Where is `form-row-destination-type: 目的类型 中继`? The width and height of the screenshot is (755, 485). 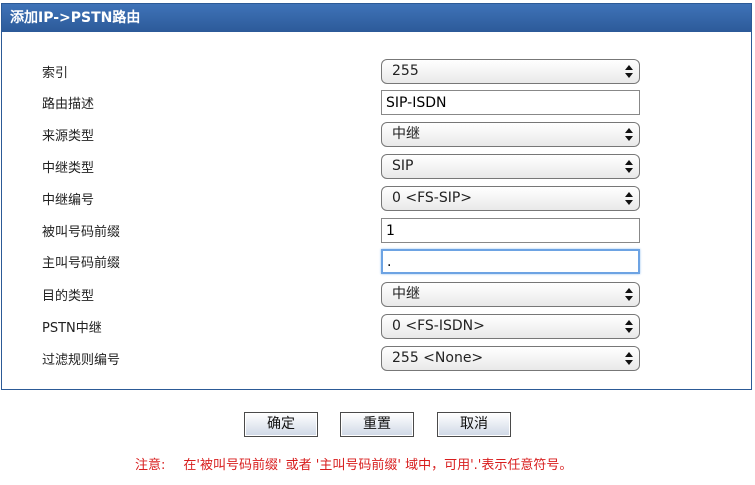
form-row-destination-type: 目的类型 中继 is located at coordinates (342, 295).